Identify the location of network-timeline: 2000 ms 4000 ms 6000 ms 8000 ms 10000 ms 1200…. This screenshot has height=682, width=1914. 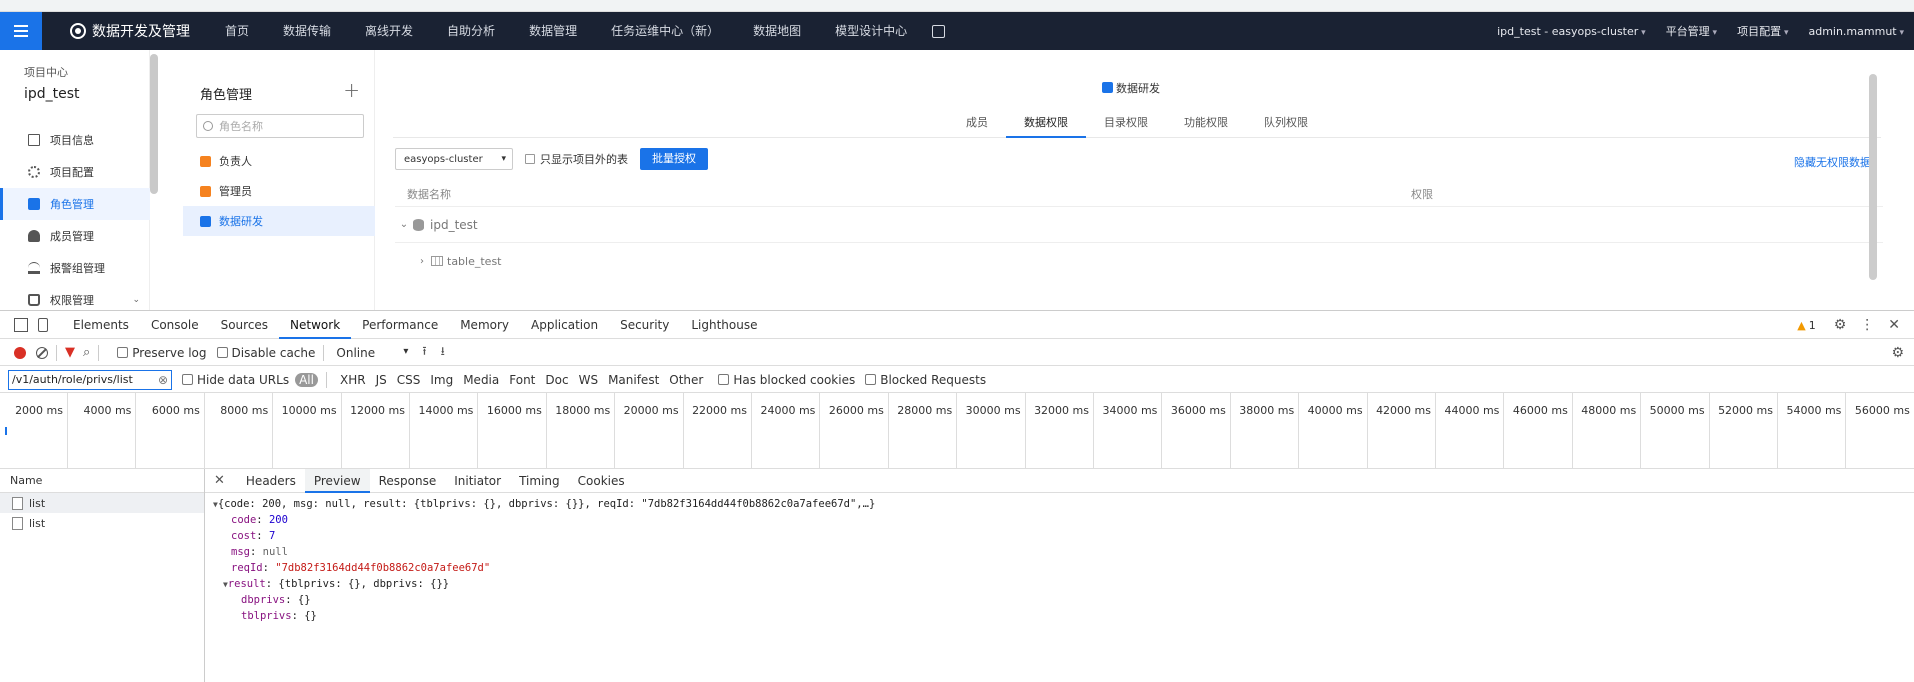
(957, 431).